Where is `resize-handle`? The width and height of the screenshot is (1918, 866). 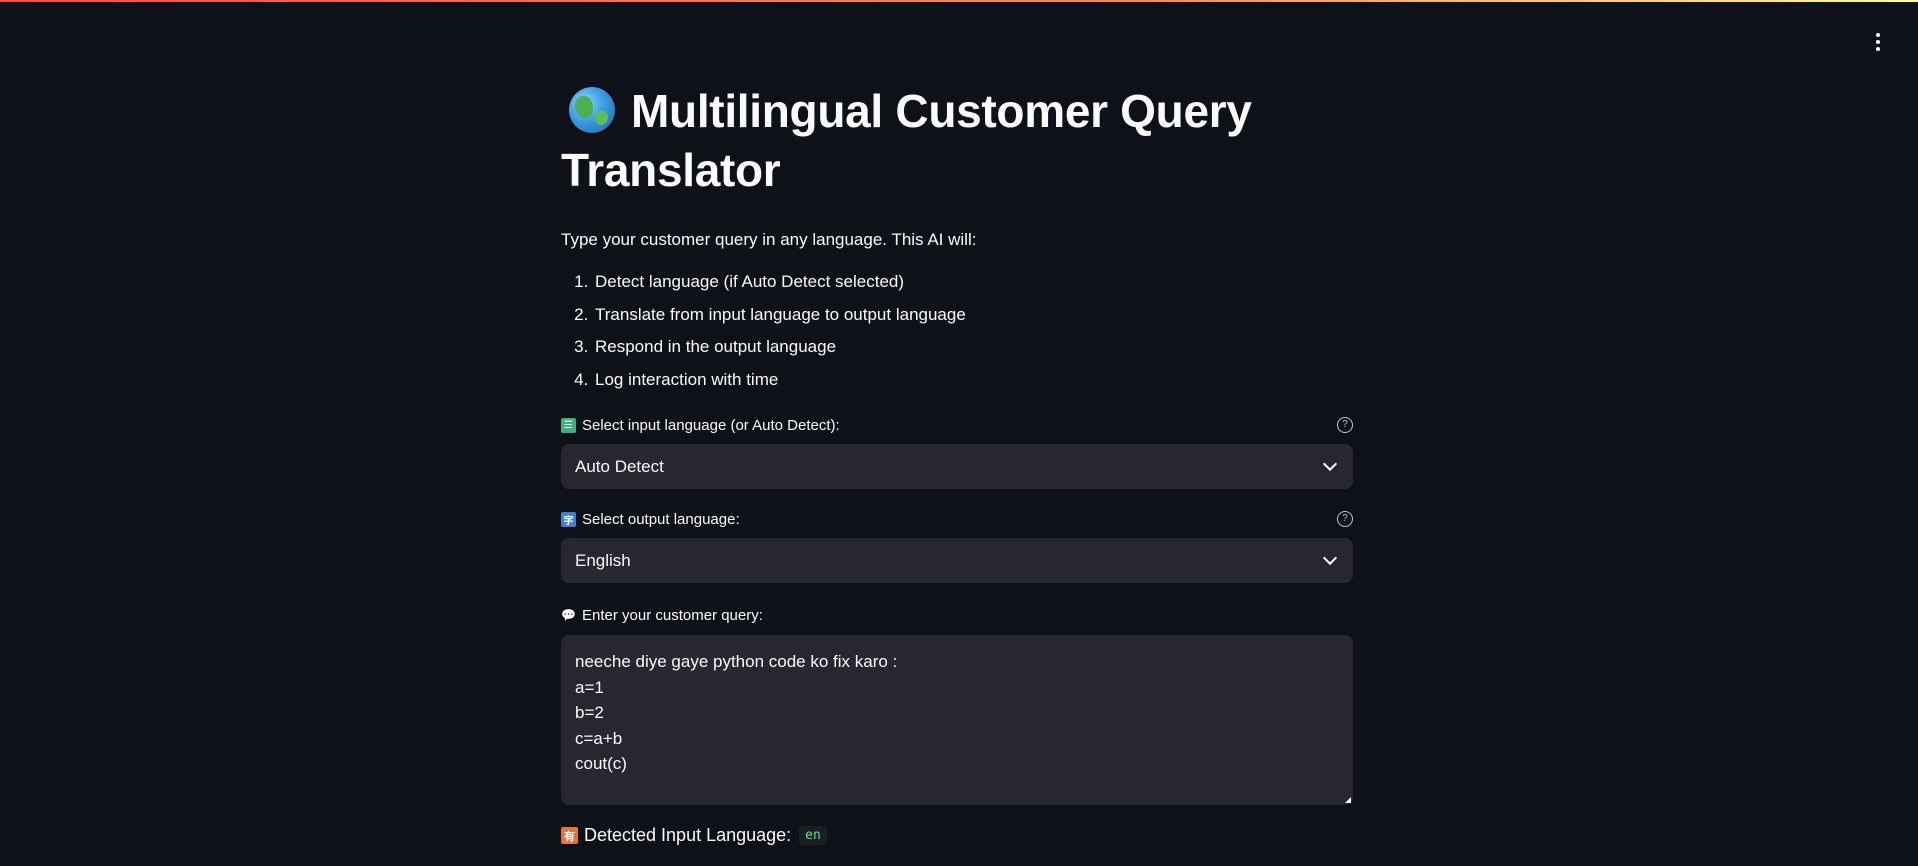 resize-handle is located at coordinates (1348, 800).